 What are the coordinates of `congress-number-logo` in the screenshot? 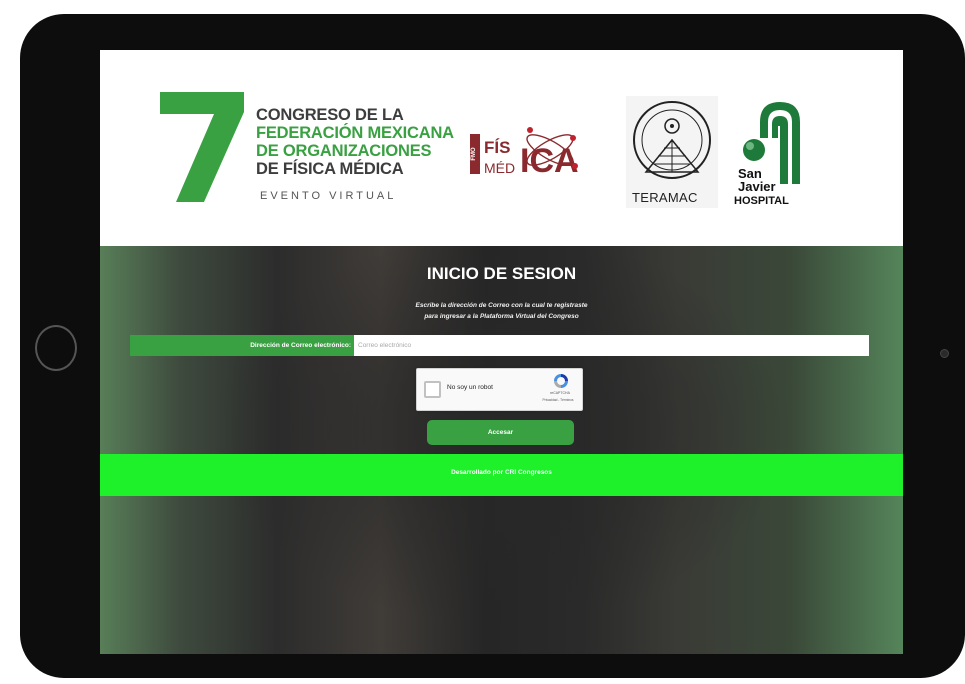 It's located at (202, 147).